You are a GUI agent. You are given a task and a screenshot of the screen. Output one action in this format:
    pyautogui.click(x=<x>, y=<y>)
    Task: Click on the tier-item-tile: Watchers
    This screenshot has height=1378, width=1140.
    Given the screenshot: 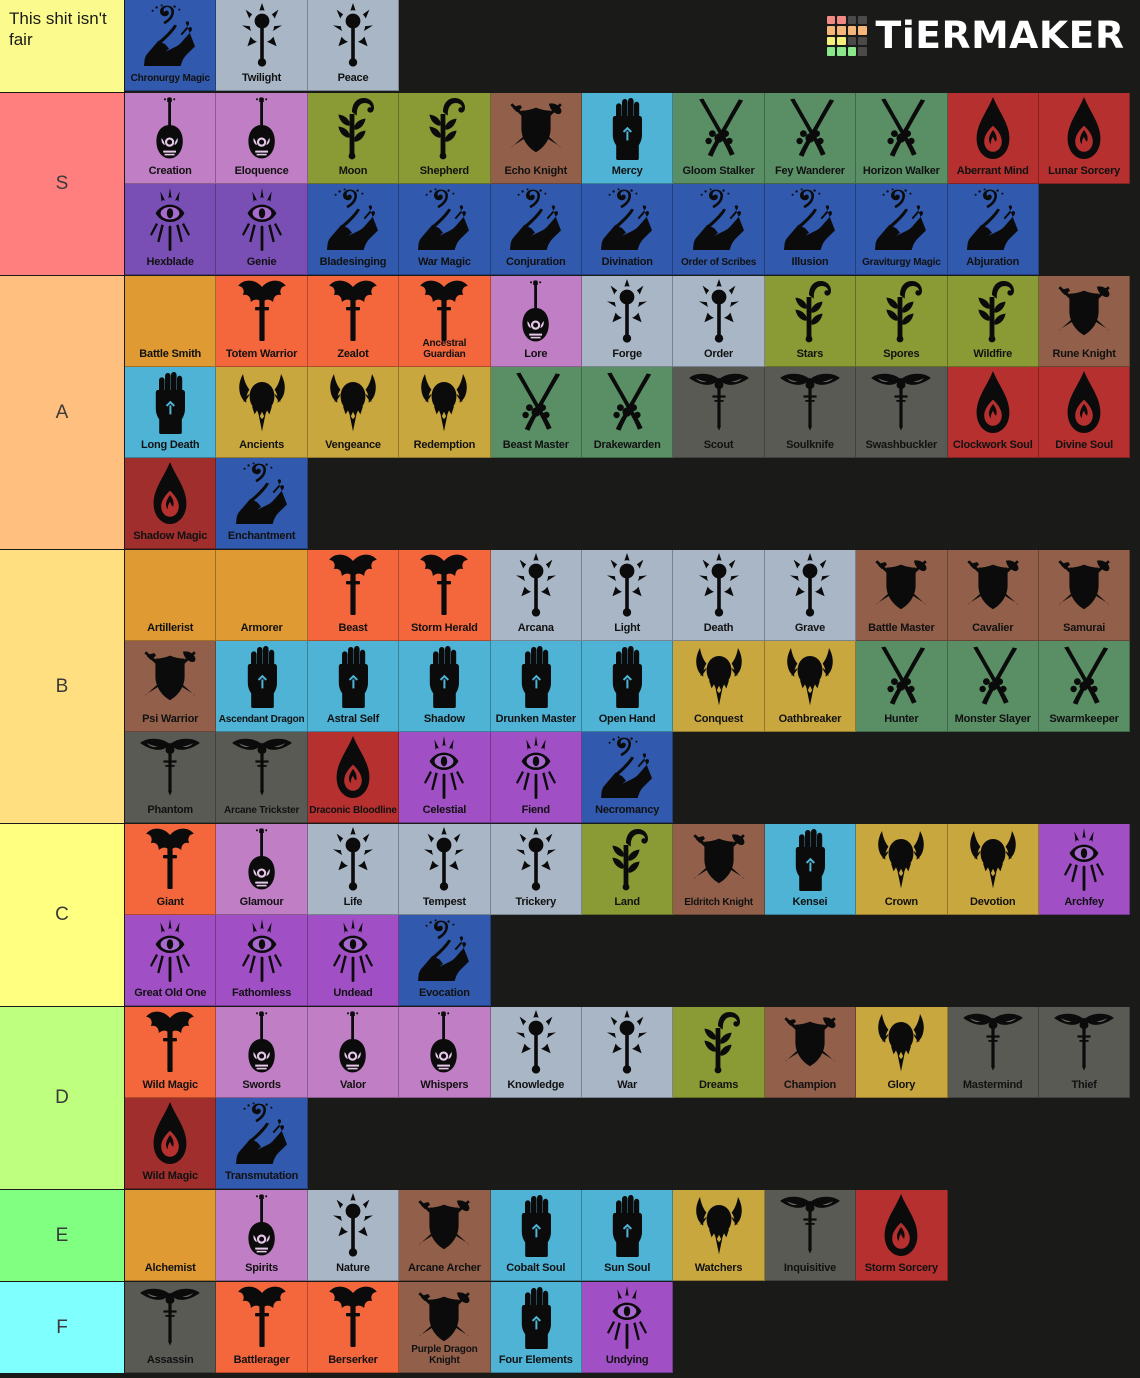 What is the action you would take?
    pyautogui.click(x=719, y=1235)
    